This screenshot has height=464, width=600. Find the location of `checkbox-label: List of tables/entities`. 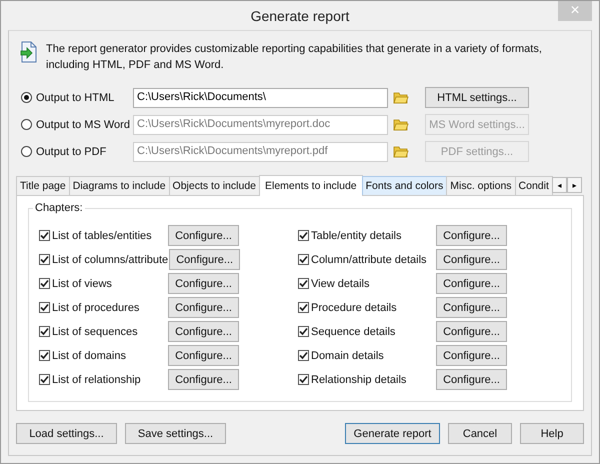

checkbox-label: List of tables/entities is located at coordinates (102, 236).